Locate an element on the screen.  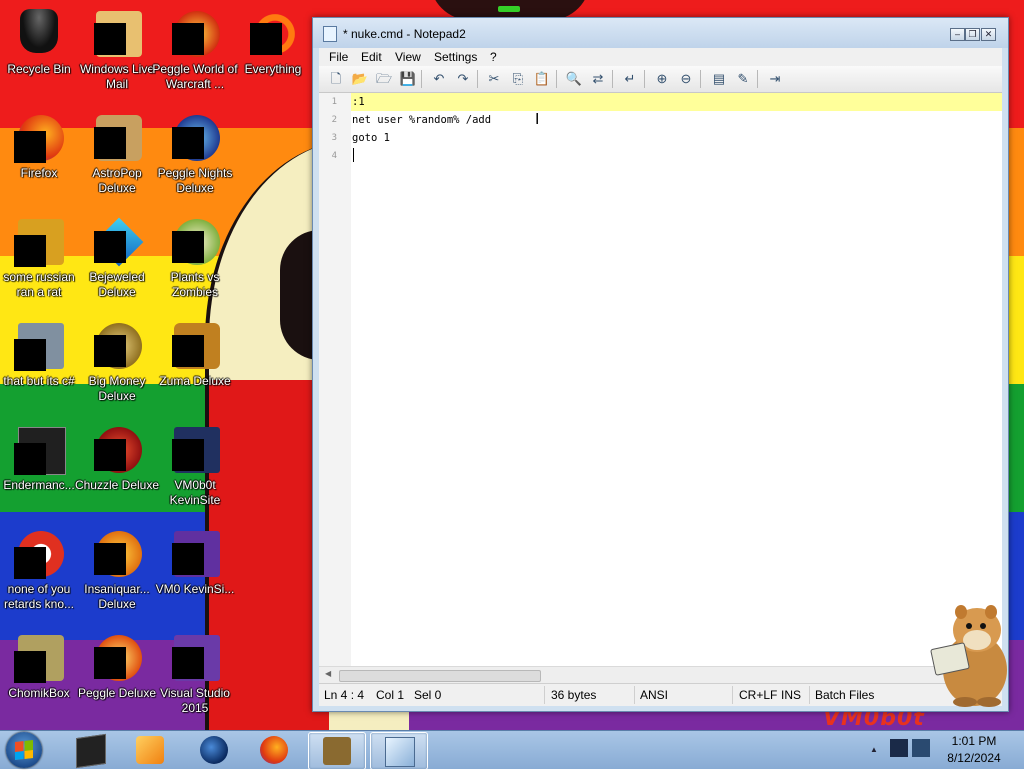
cut-icon: ✂ is located at coordinates (494, 79).